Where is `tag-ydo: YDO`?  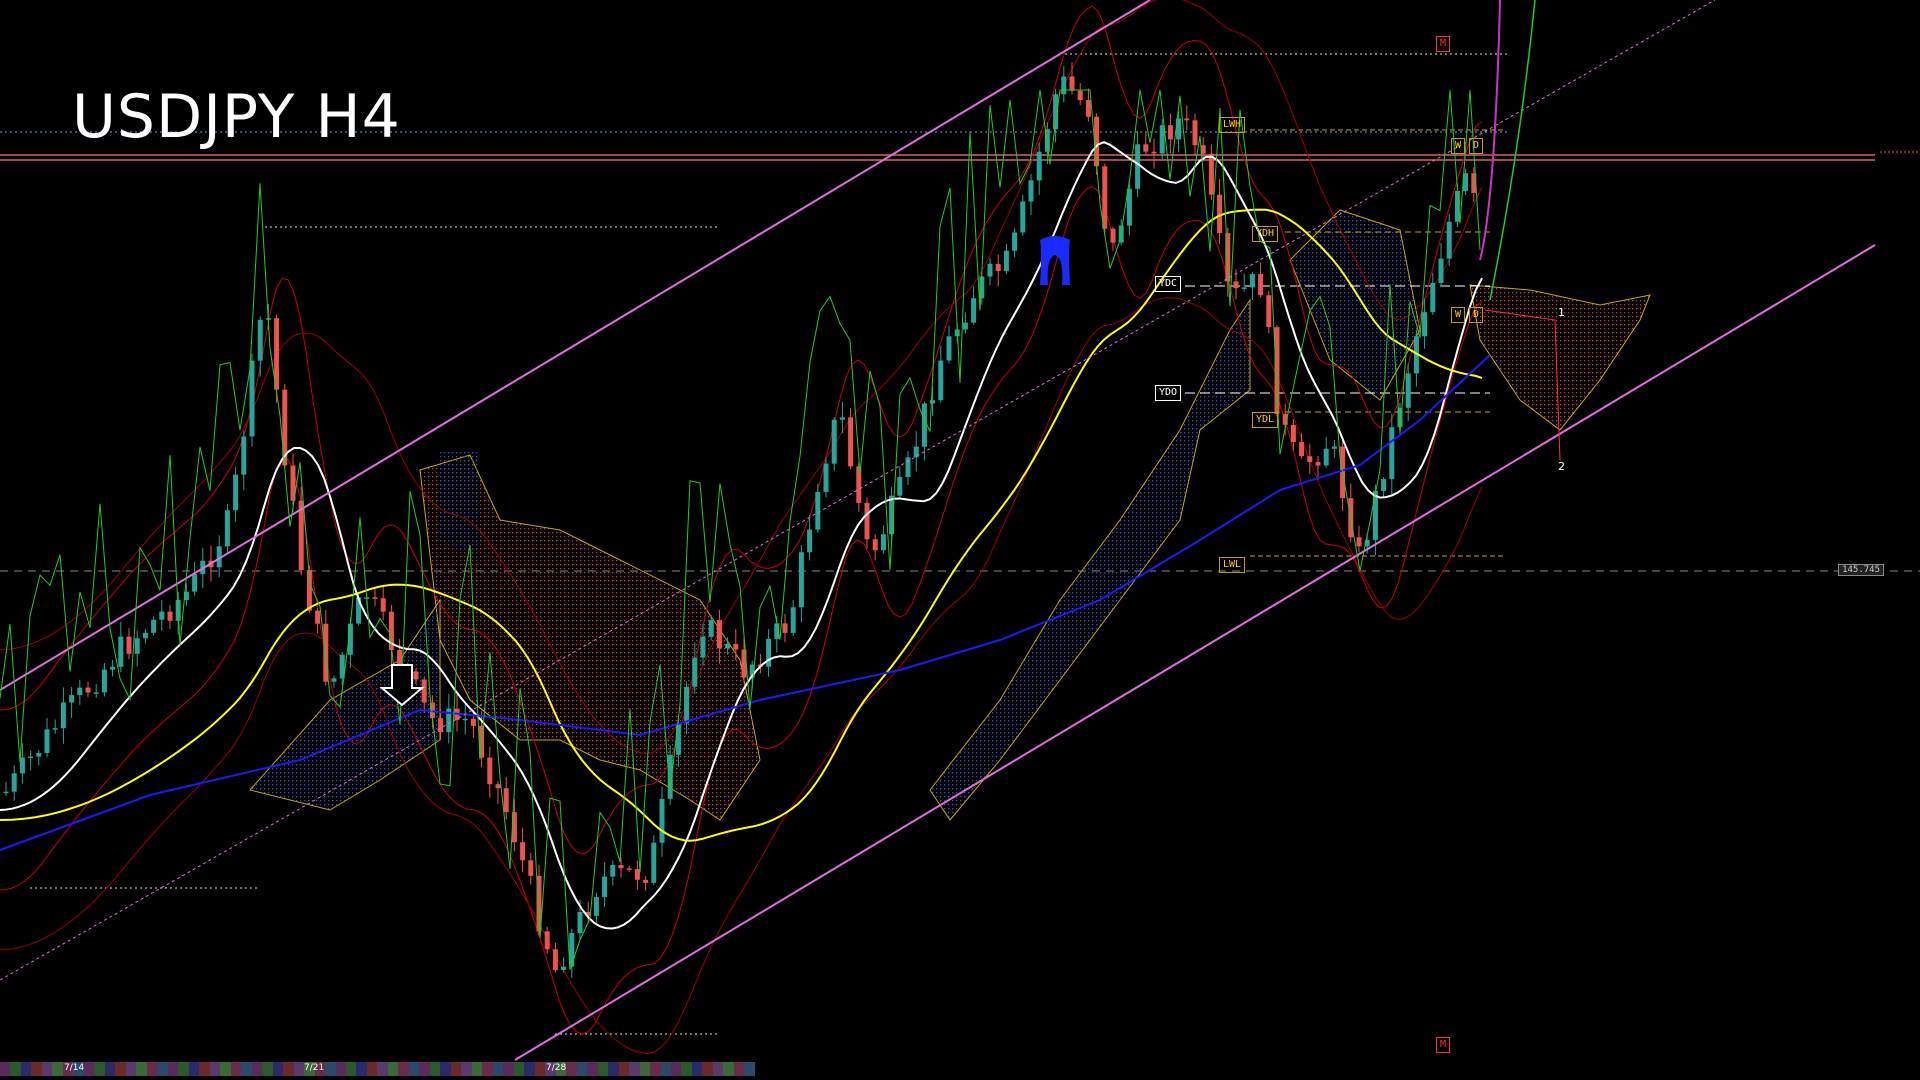 tag-ydo: YDO is located at coordinates (1168, 393).